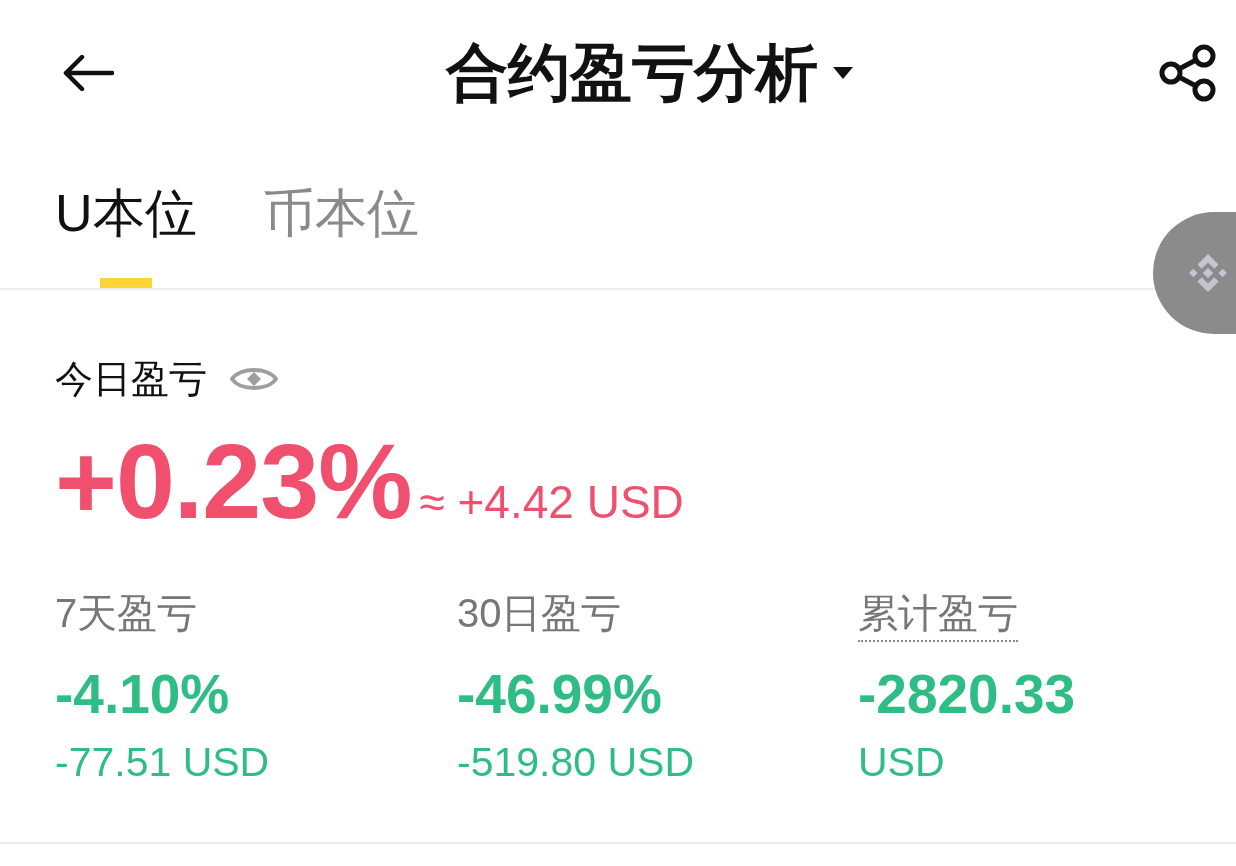 This screenshot has height=866, width=1236. I want to click on stat-value: -46.99%, so click(559, 694).